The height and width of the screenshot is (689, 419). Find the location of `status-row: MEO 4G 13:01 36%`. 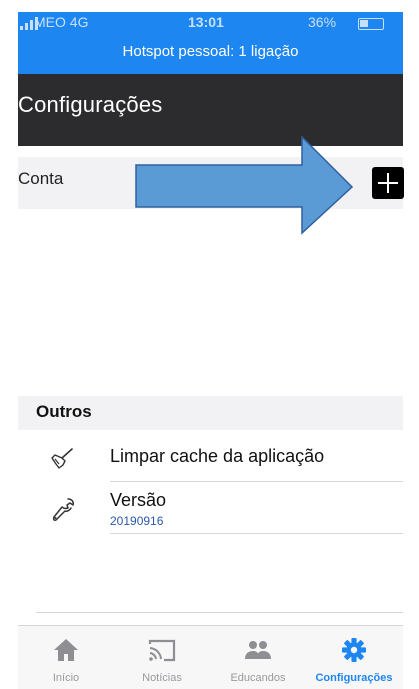

status-row: MEO 4G 13:01 36% is located at coordinates (210, 25).